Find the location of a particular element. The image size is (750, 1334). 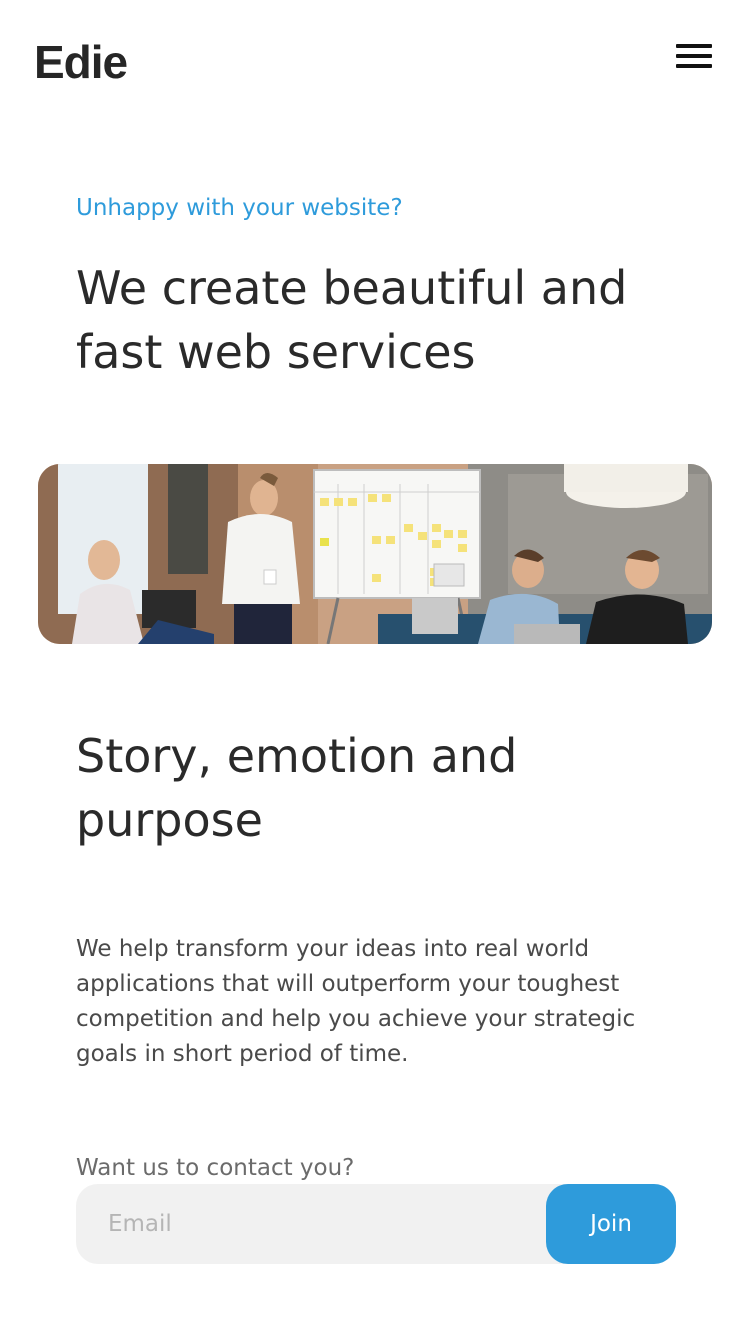

section-title: Story, emotion and purpose is located at coordinates (297, 788).